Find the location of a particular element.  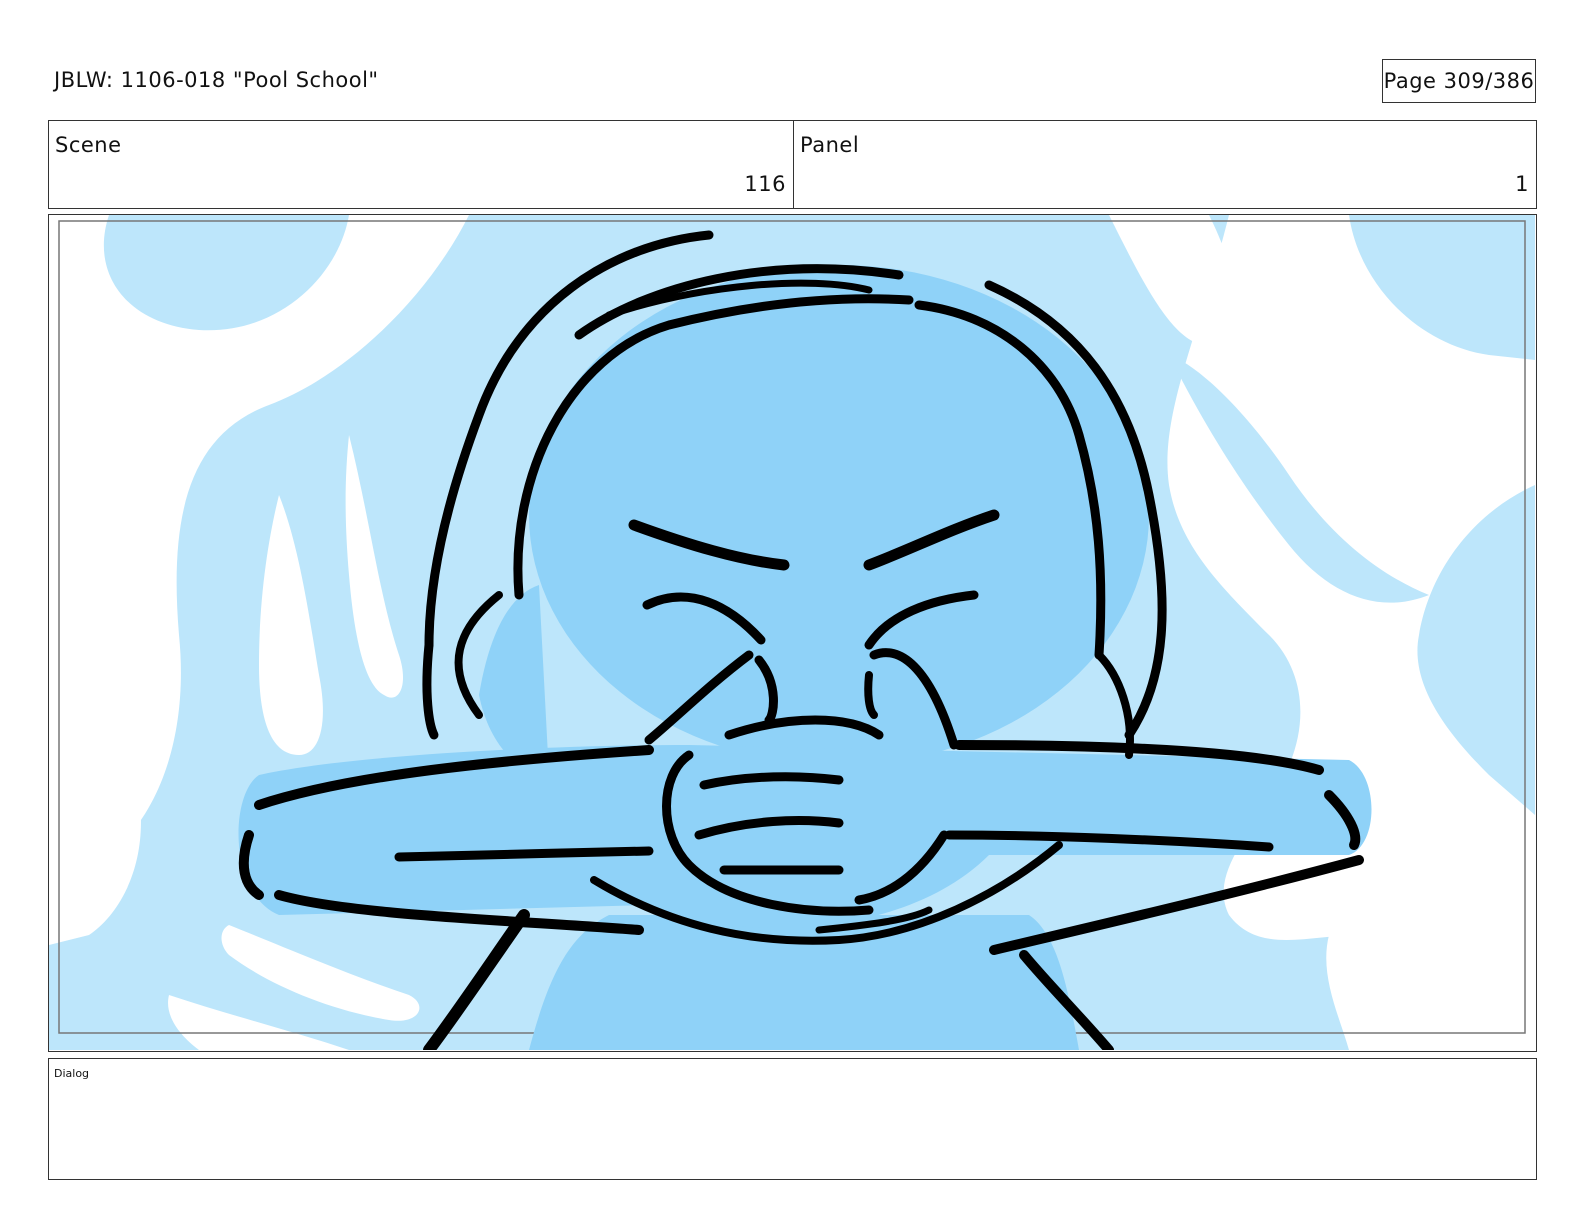

scene-panel-info: Scene 116 Panel 1 is located at coordinates (792, 164).